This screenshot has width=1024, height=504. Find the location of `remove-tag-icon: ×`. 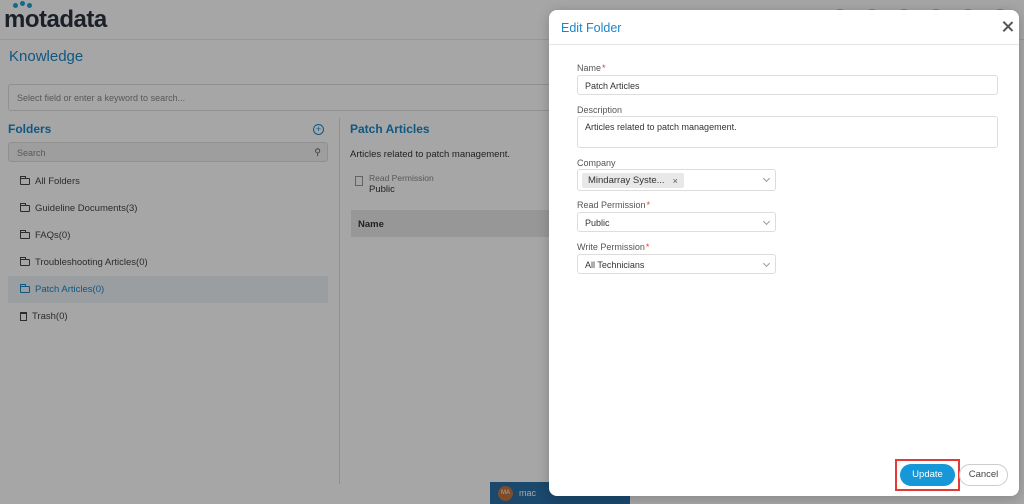

remove-tag-icon: × is located at coordinates (675, 181).